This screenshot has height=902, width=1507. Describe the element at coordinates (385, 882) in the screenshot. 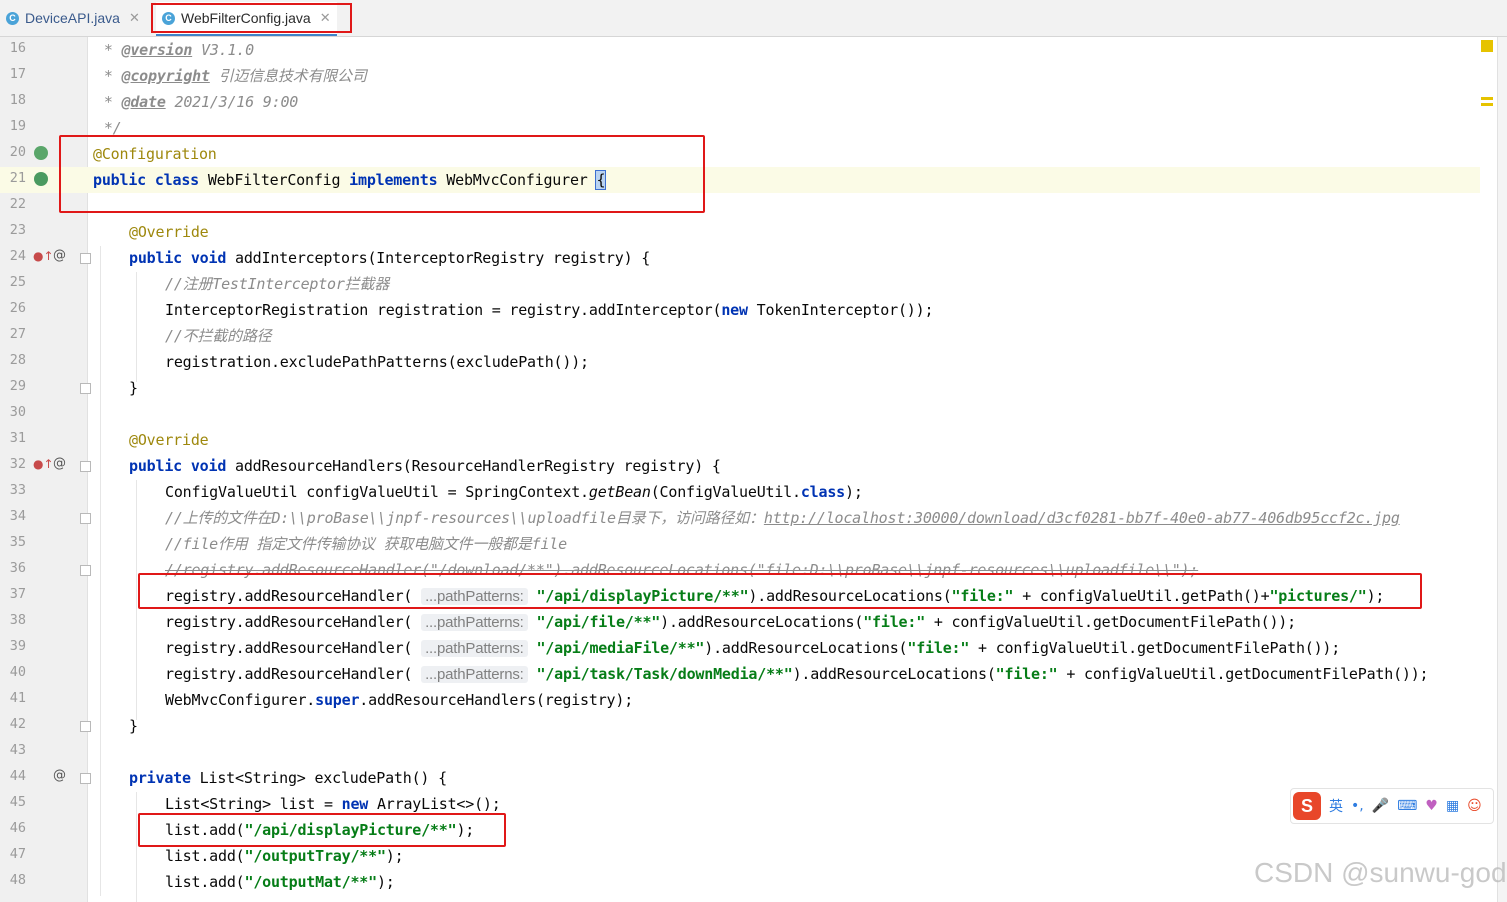

I see `code-fragment: );` at that location.